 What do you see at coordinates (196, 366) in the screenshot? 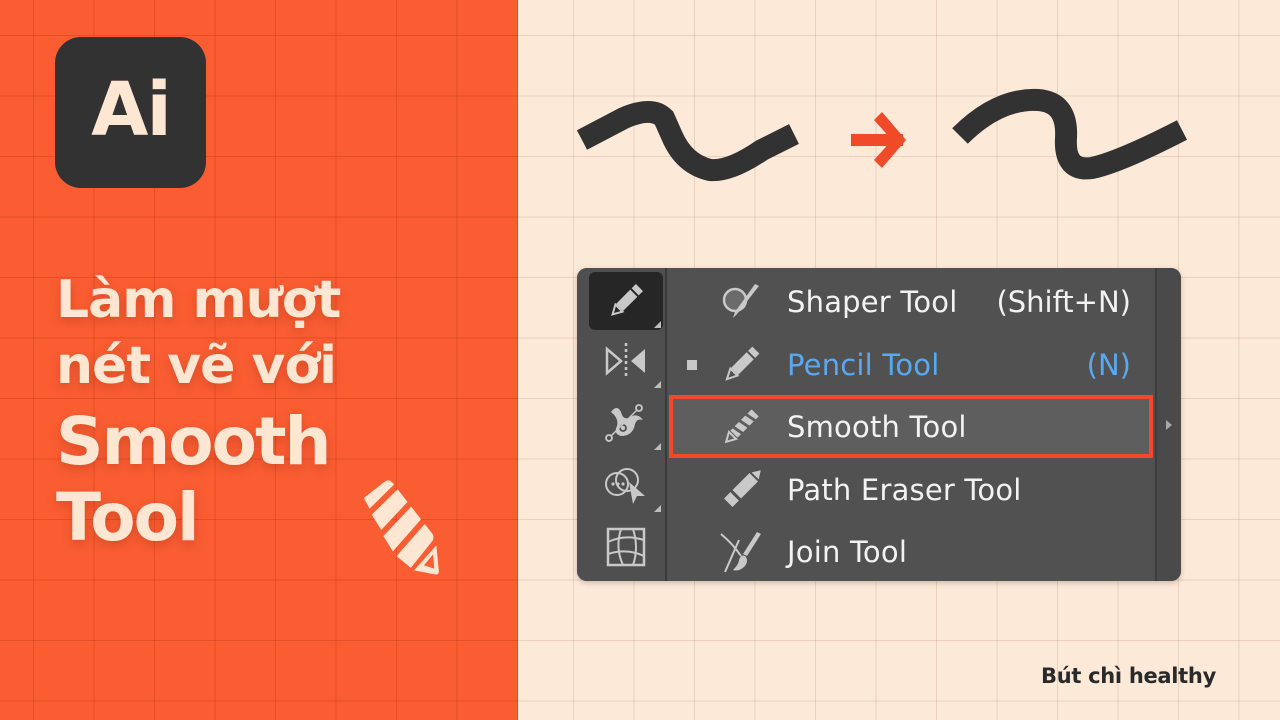
I see `headline-line-2: nét vẽ với` at bounding box center [196, 366].